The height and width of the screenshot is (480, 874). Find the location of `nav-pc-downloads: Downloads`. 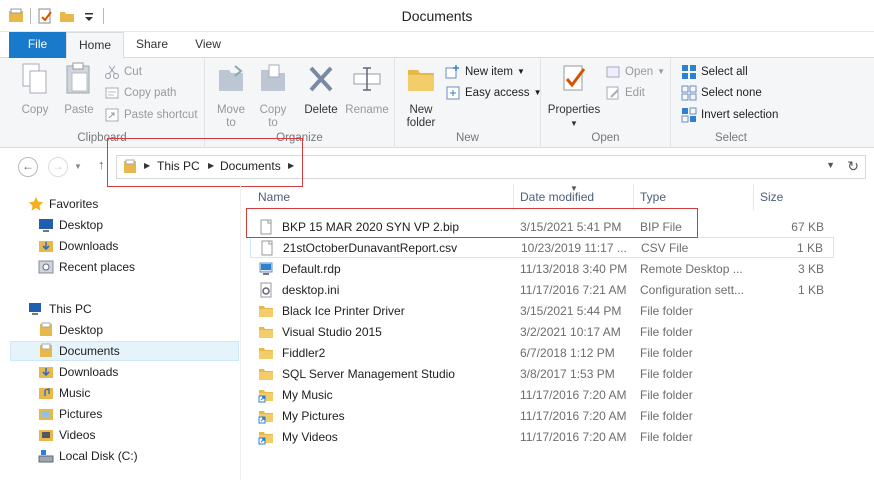

nav-pc-downloads: Downloads is located at coordinates (138, 372).